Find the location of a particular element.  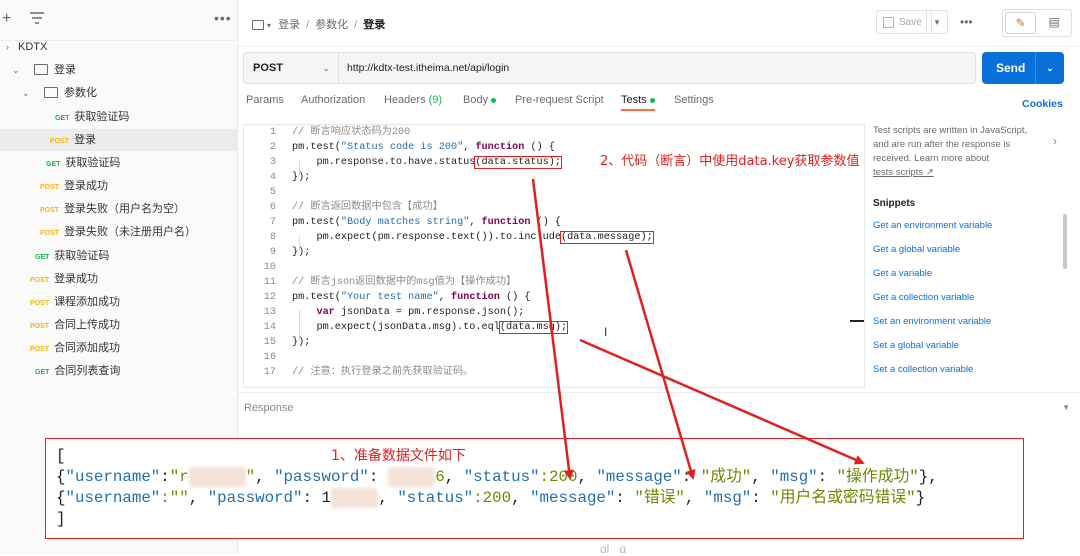

line-number: 17 is located at coordinates (269, 372).